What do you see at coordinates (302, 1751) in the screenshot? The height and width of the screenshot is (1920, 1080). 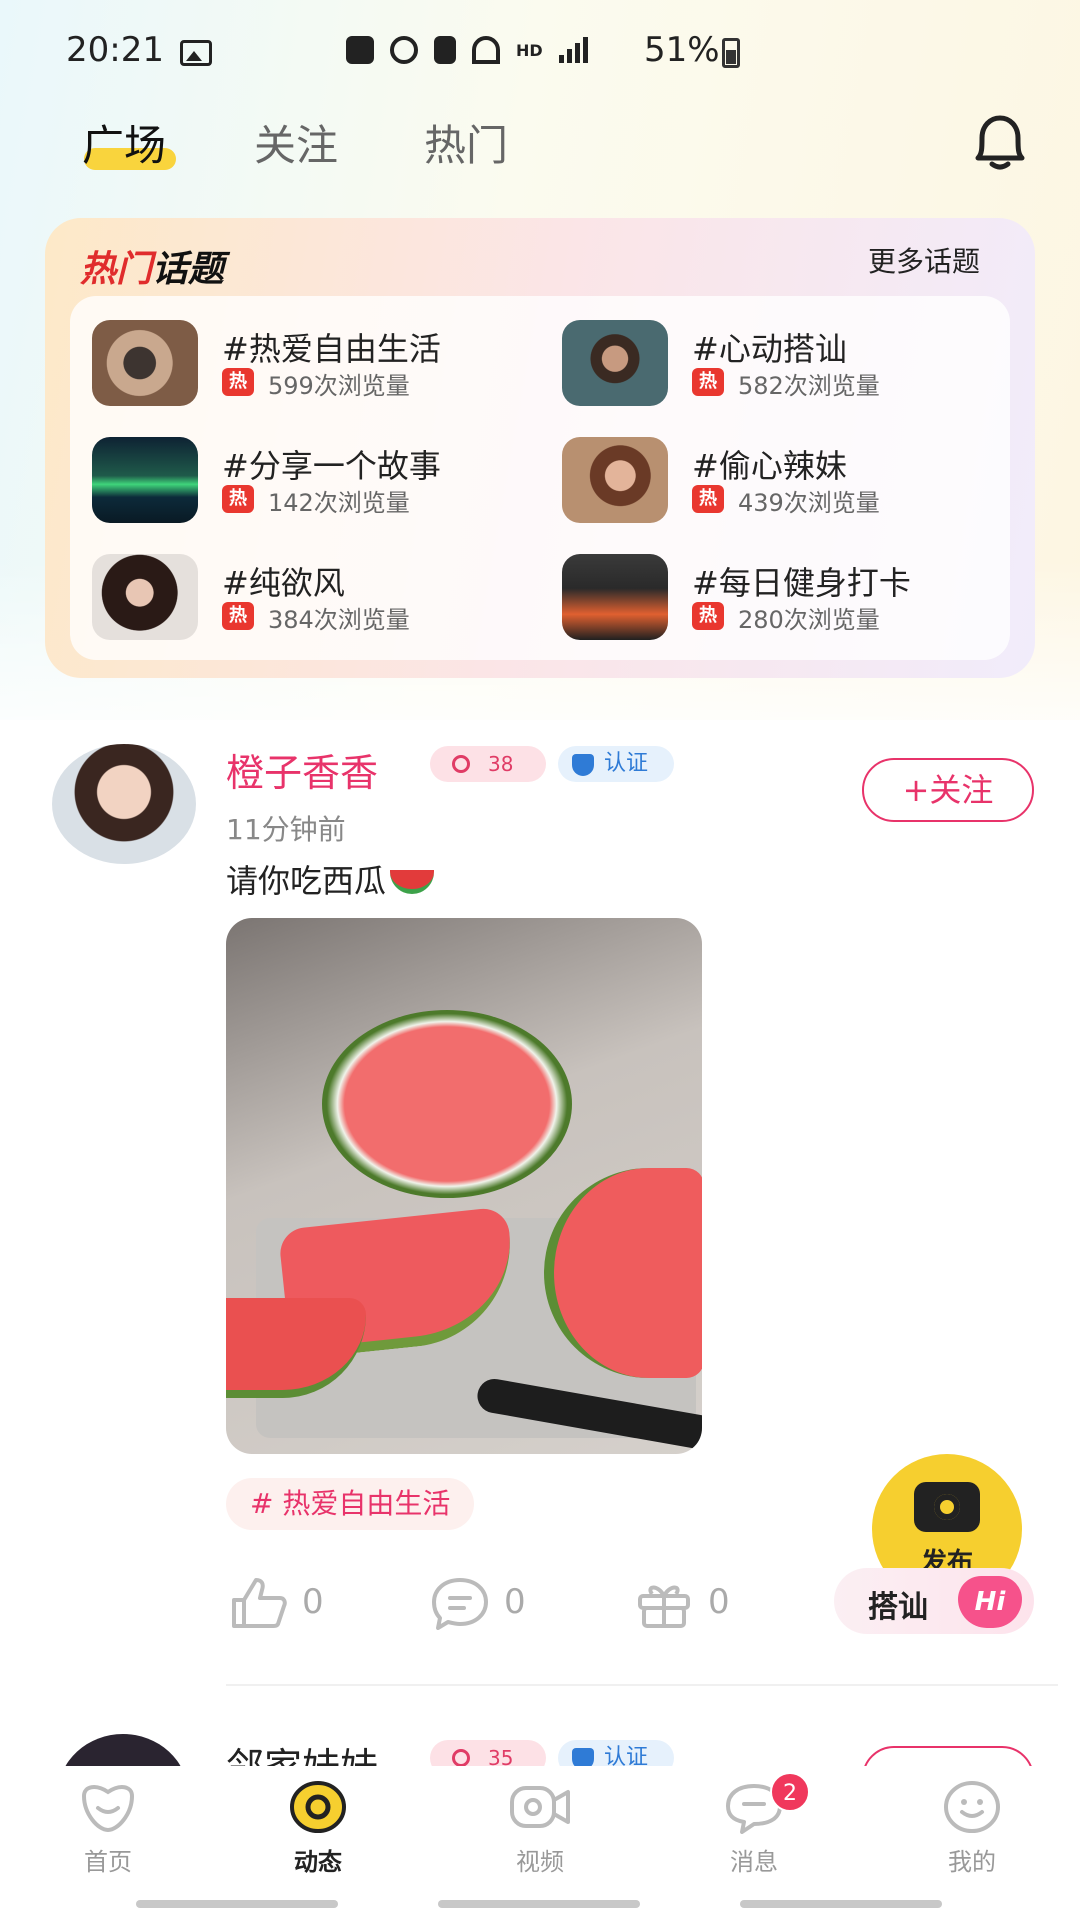 I see `author-name: 邻家妹妹` at bounding box center [302, 1751].